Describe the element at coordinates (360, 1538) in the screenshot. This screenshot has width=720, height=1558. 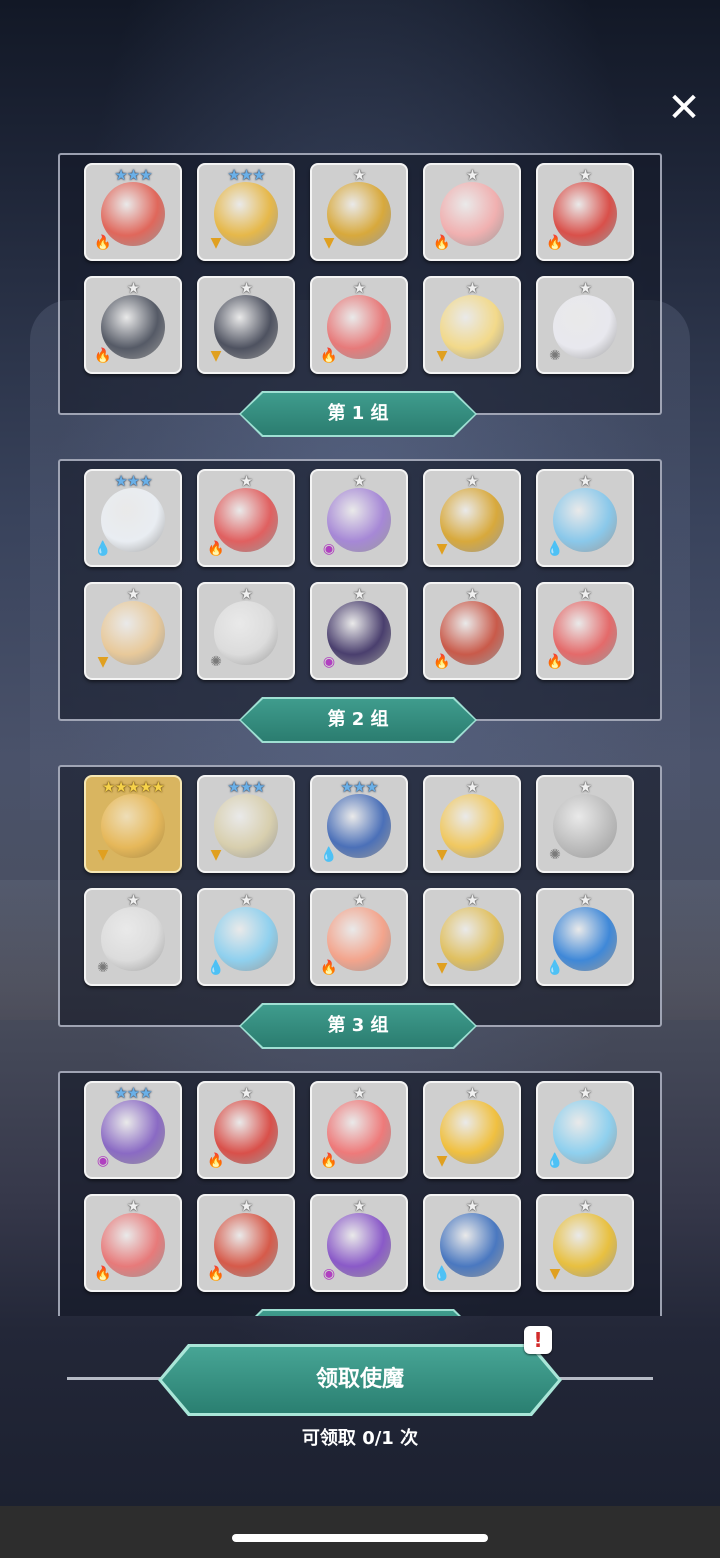
I see `home-indicator` at that location.